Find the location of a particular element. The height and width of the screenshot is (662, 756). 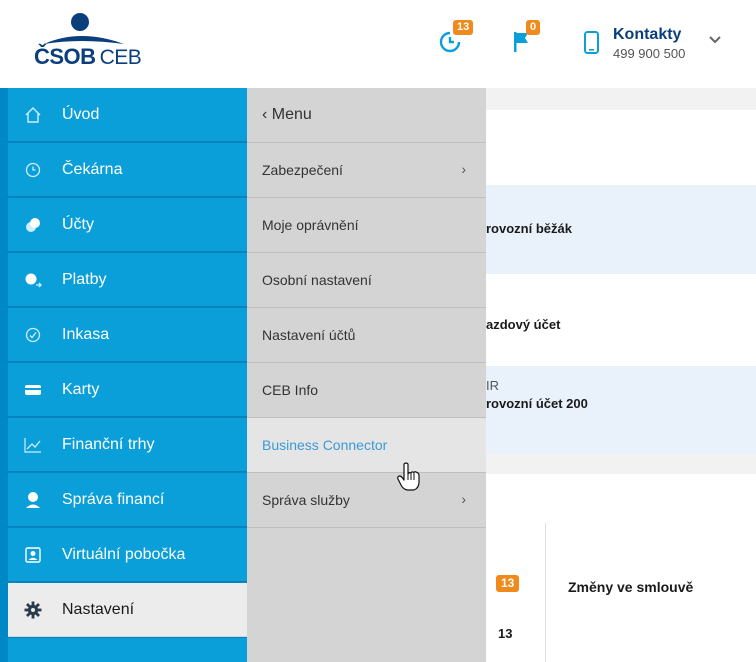

hand-cursor-icon is located at coordinates (408, 476).